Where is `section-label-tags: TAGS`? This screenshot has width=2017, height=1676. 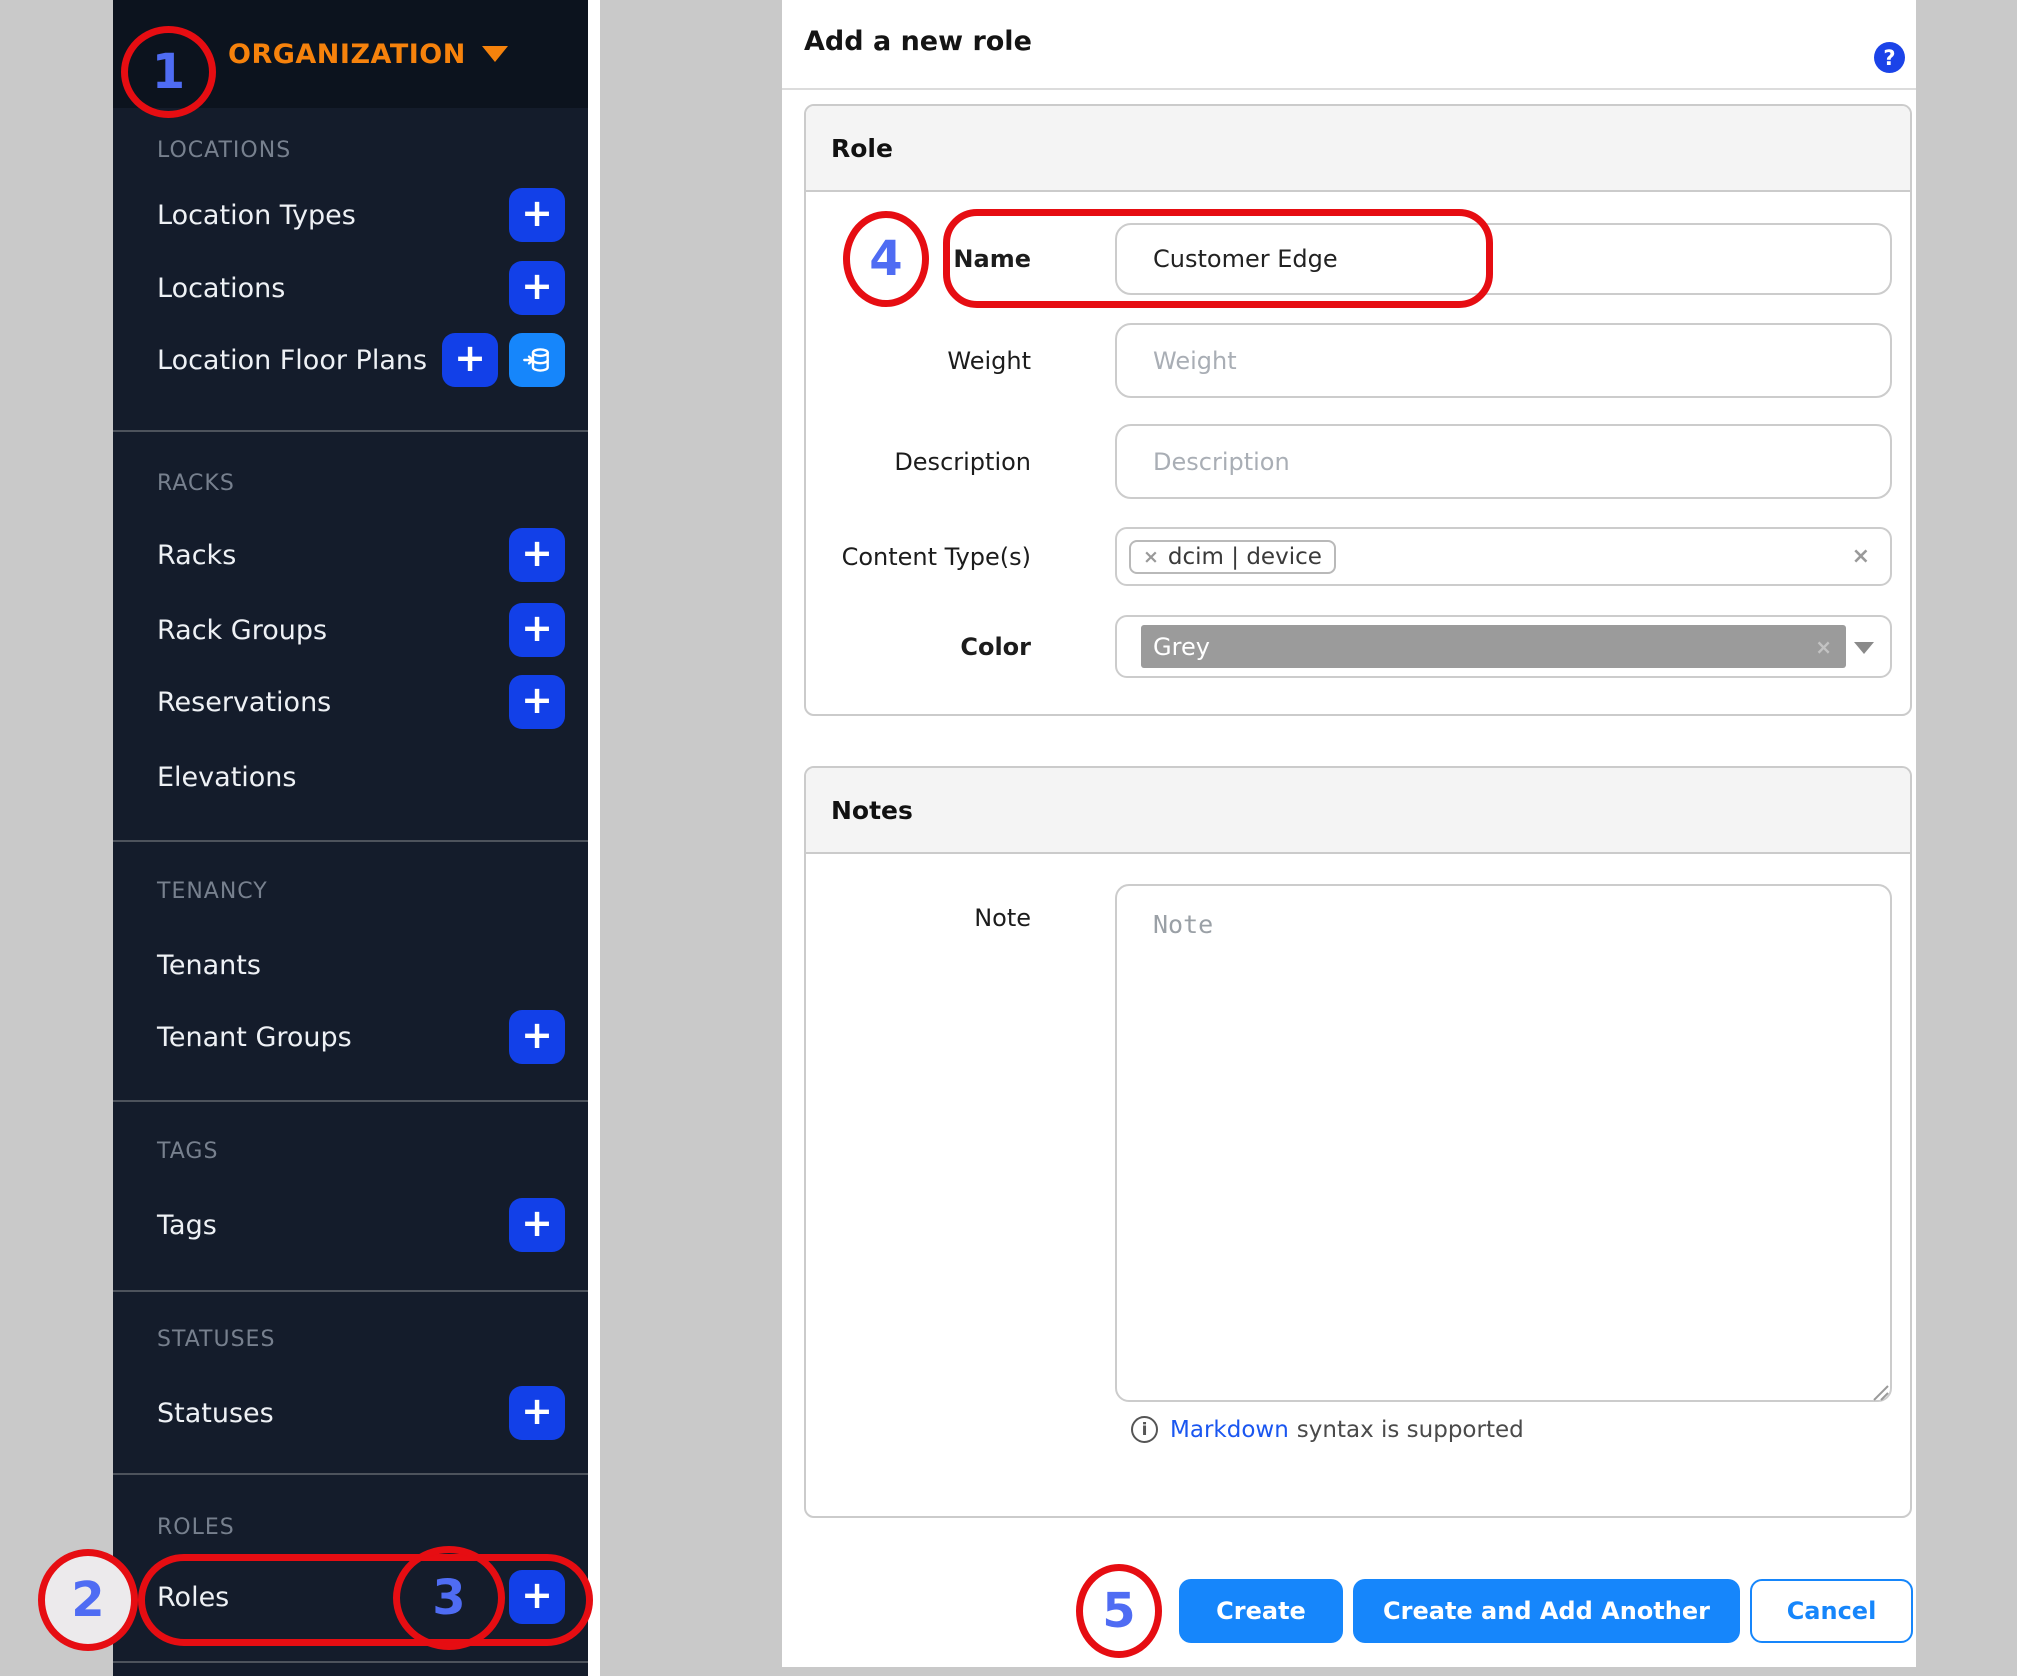 section-label-tags: TAGS is located at coordinates (188, 1151).